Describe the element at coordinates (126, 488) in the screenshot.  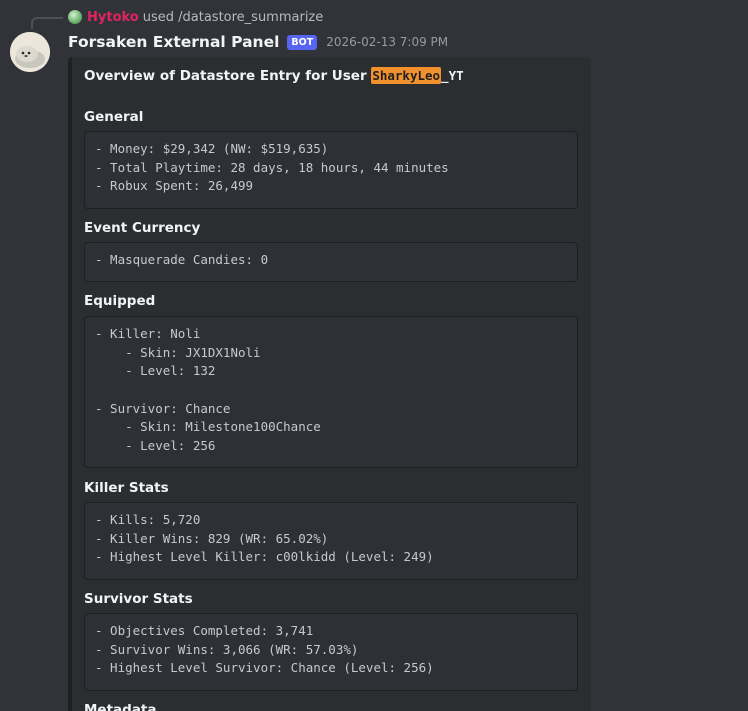
I see `section-heading-killer-stats: Killer Stats` at that location.